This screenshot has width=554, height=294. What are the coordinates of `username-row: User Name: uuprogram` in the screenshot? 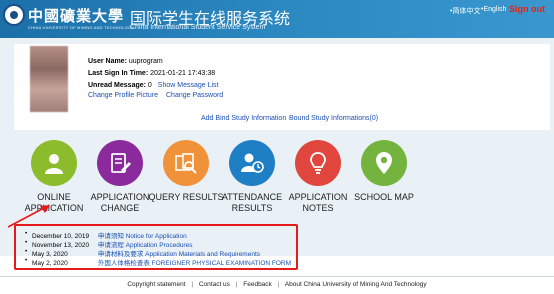 It's located at (125, 61).